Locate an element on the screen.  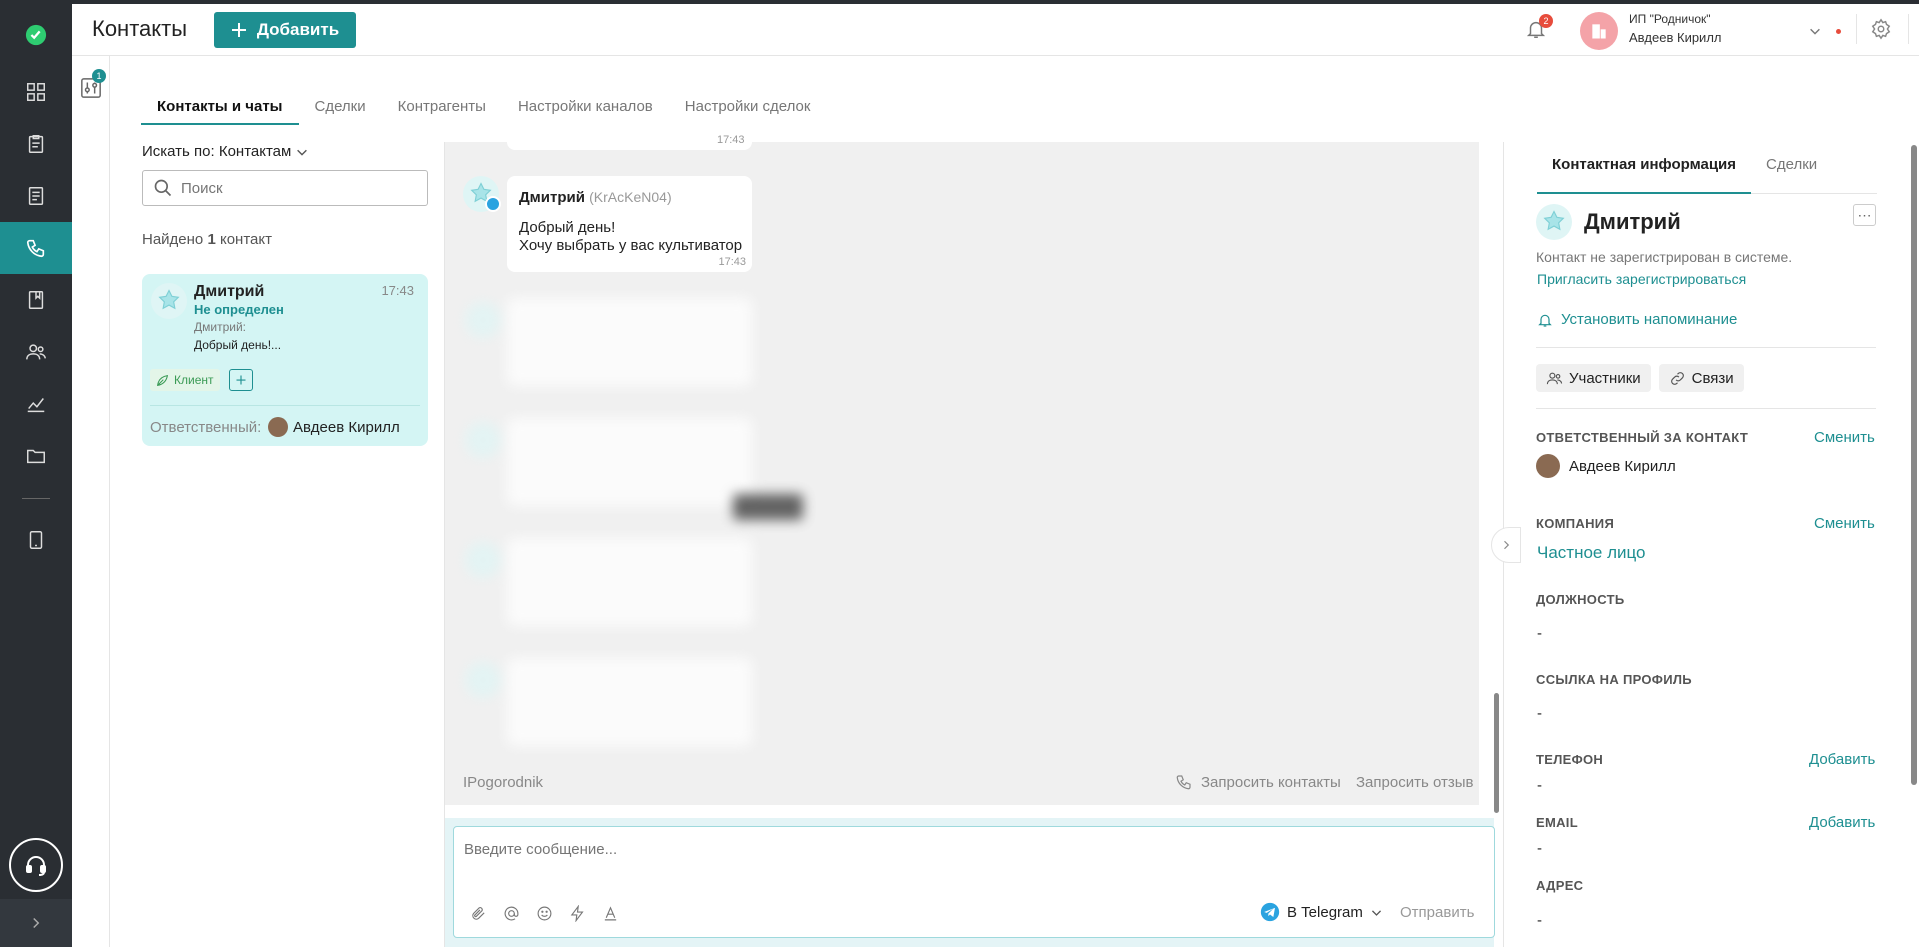
chevron-down-icon is located at coordinates (1376, 912).